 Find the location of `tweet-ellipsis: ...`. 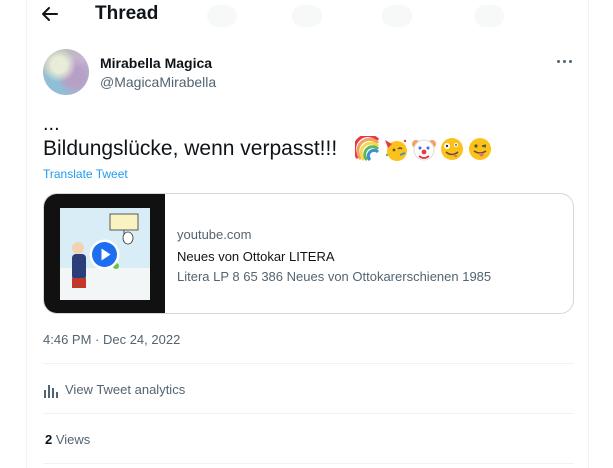

tweet-ellipsis: ... is located at coordinates (51, 124).